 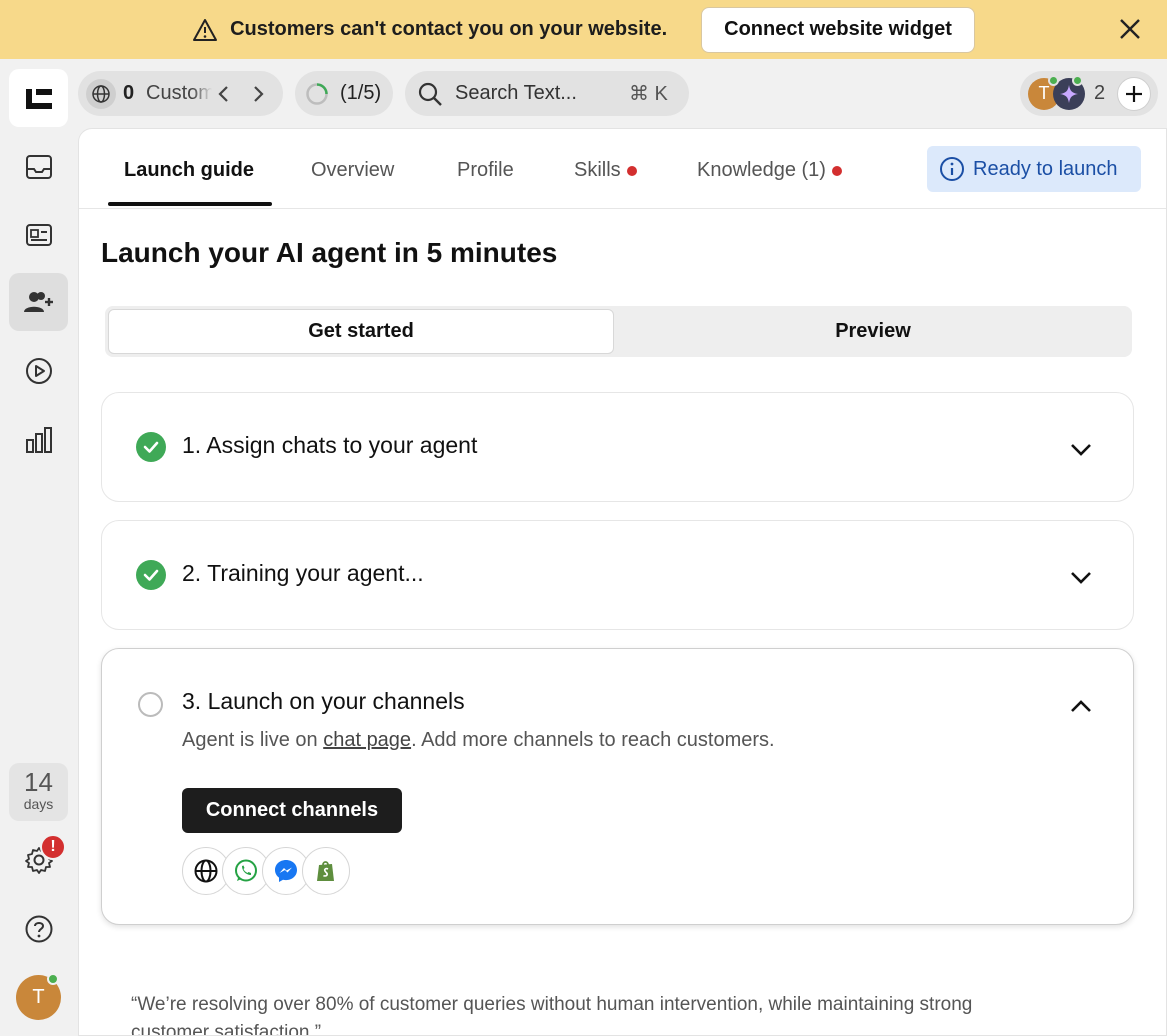 I want to click on globe-icon, so click(x=101, y=93).